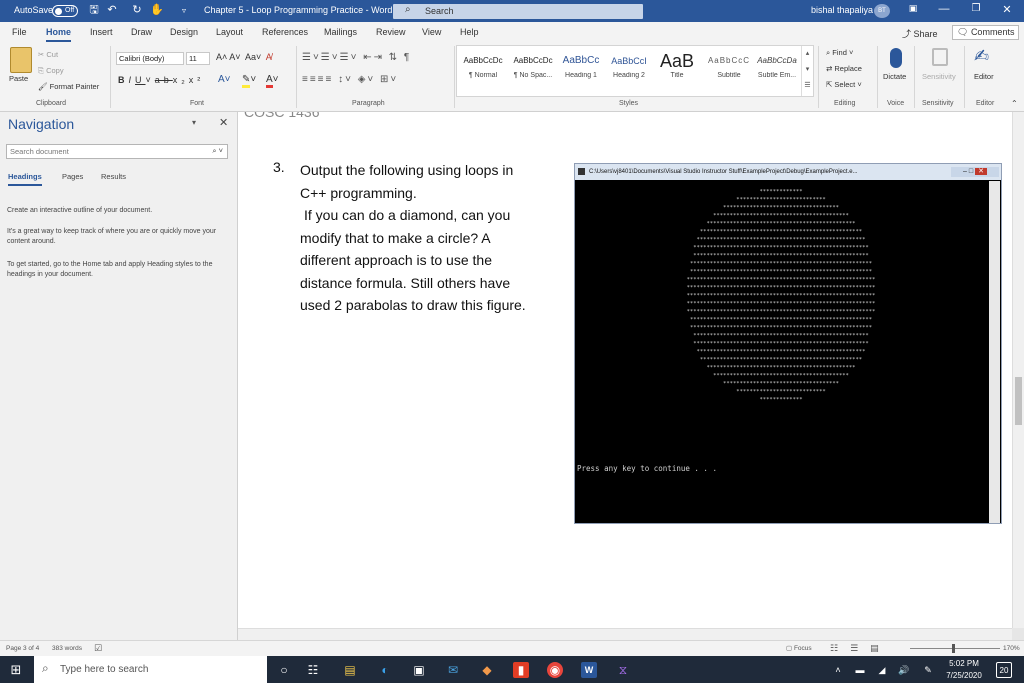 The width and height of the screenshot is (1024, 683). Describe the element at coordinates (18, 78) in the screenshot. I see `paste-button: Paste` at that location.